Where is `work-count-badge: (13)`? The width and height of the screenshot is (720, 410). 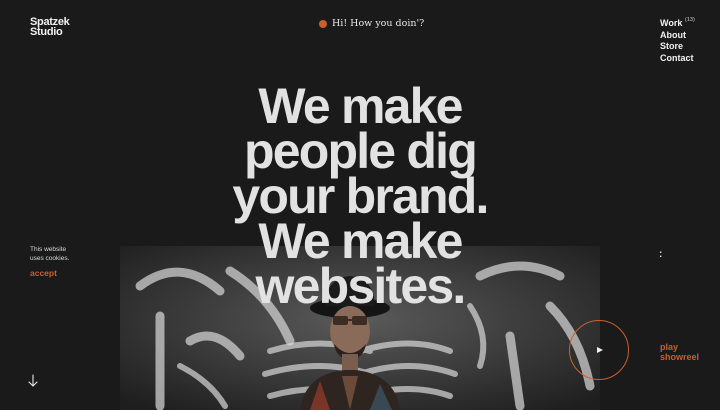
work-count-badge: (13) is located at coordinates (690, 20).